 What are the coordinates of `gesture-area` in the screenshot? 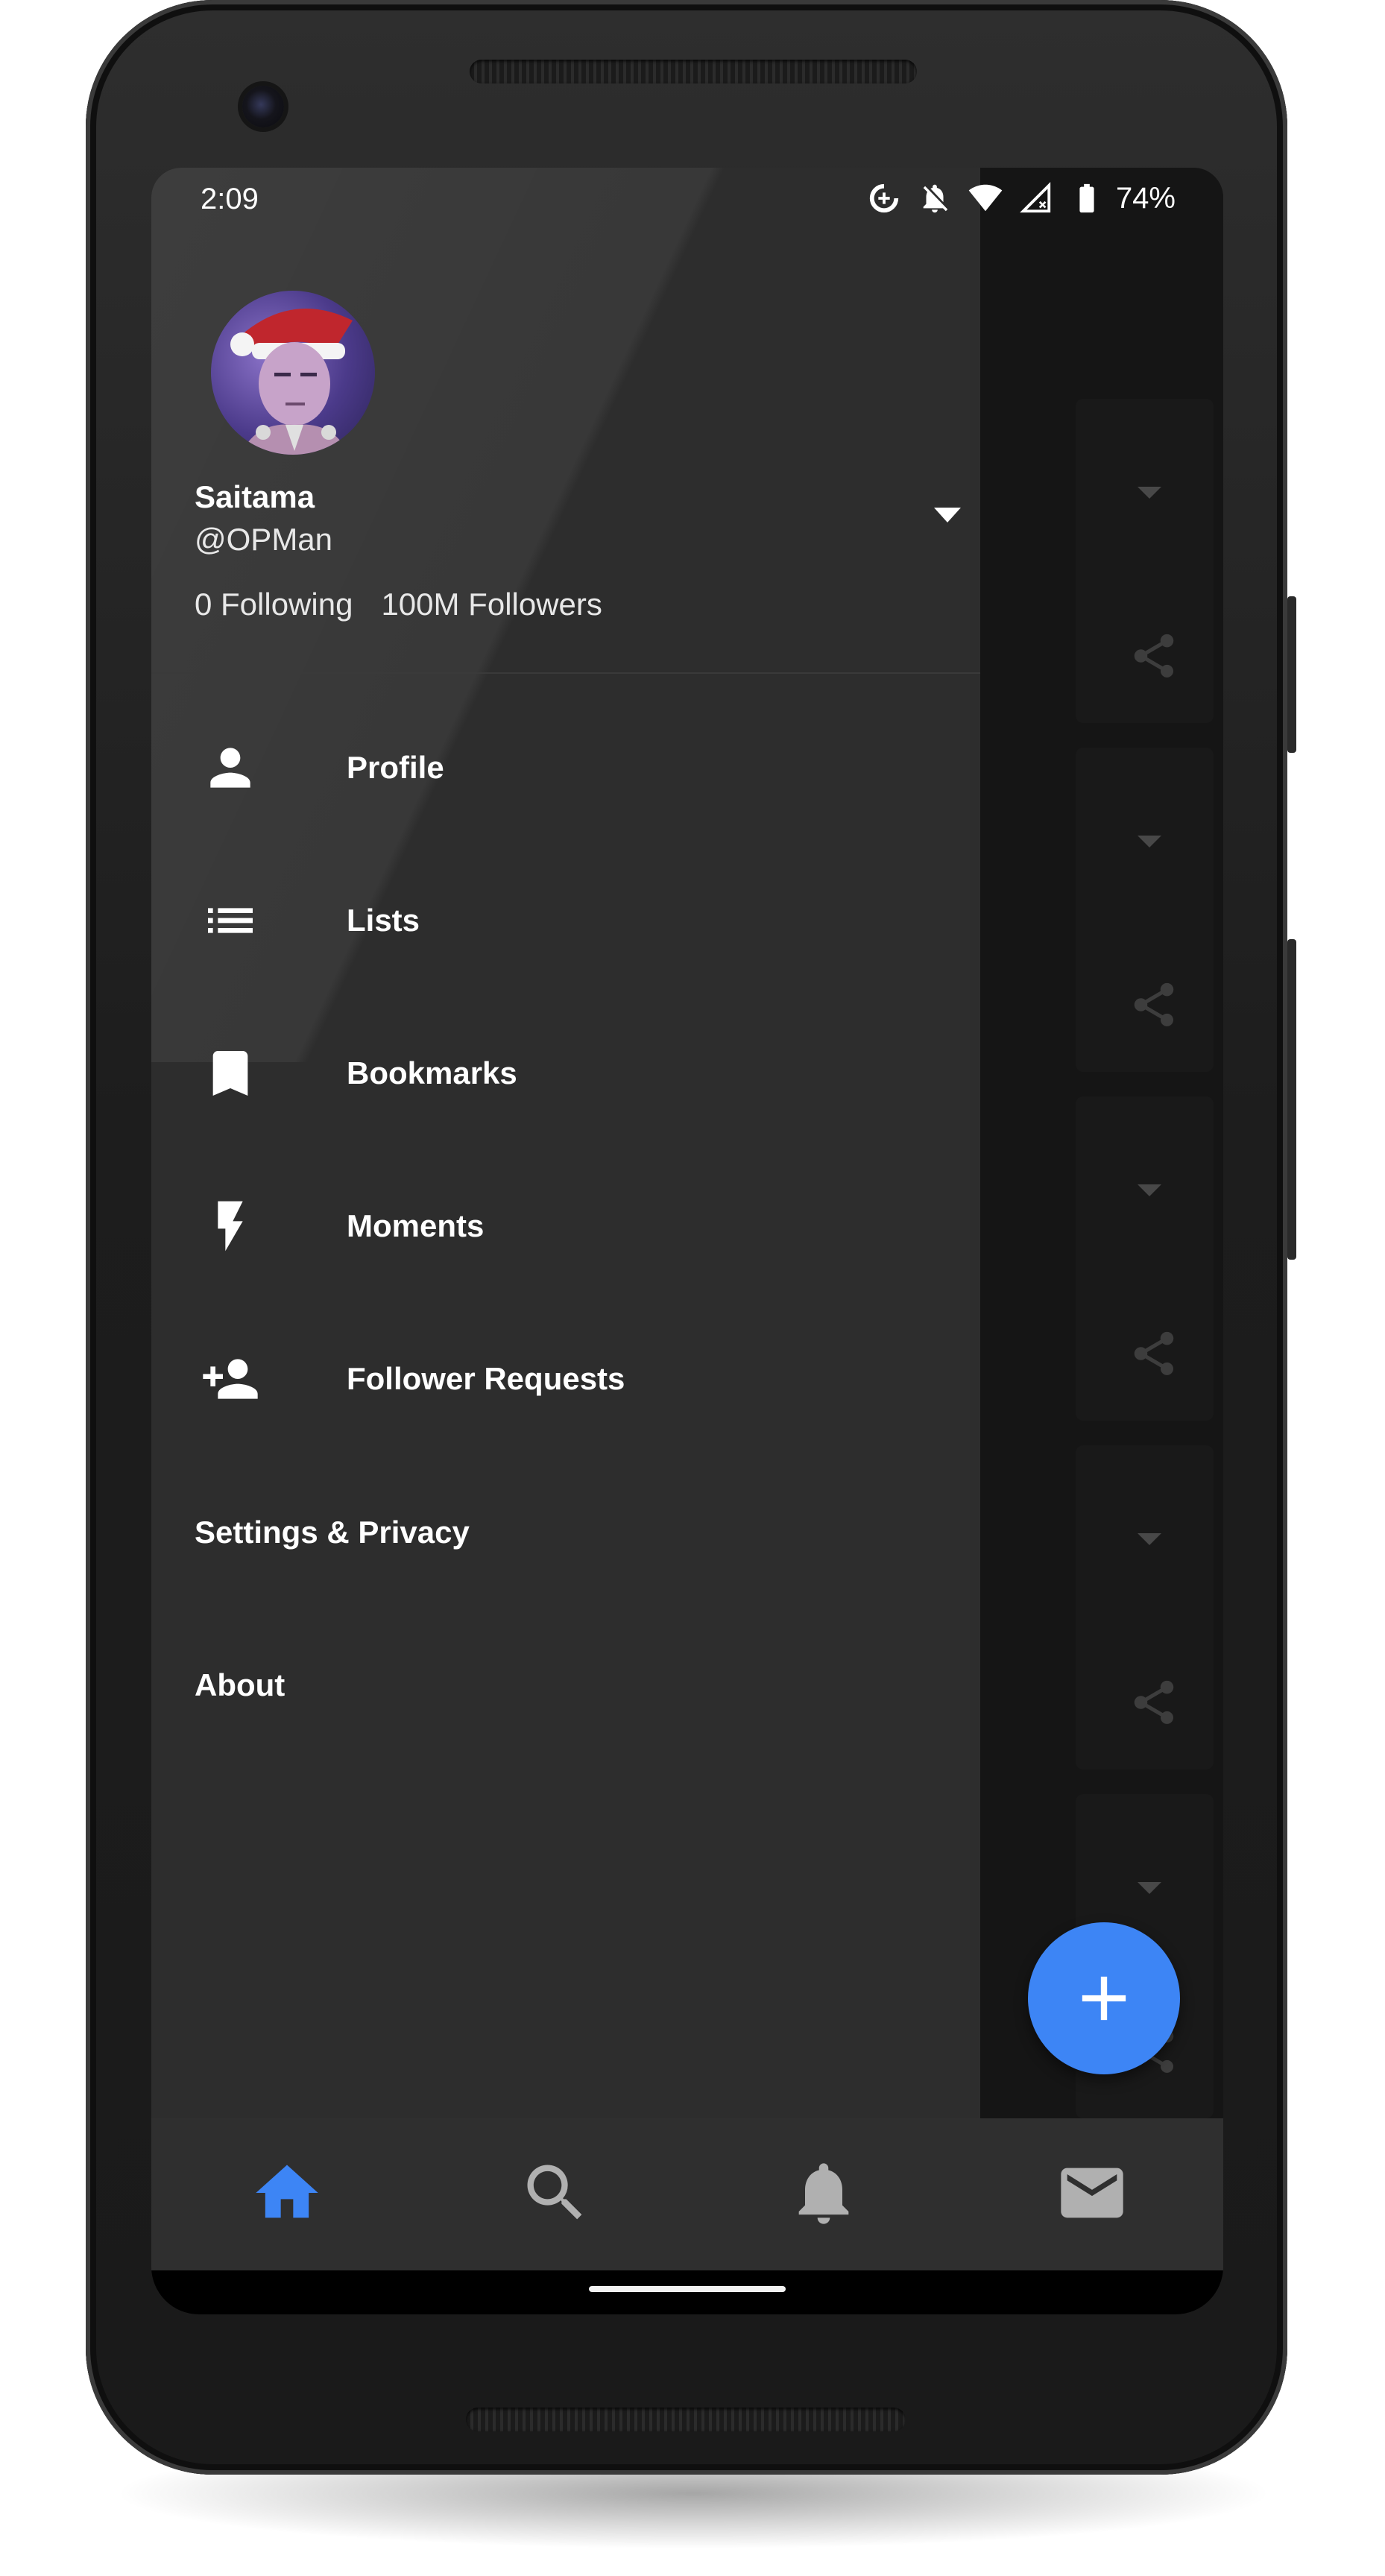 It's located at (687, 2292).